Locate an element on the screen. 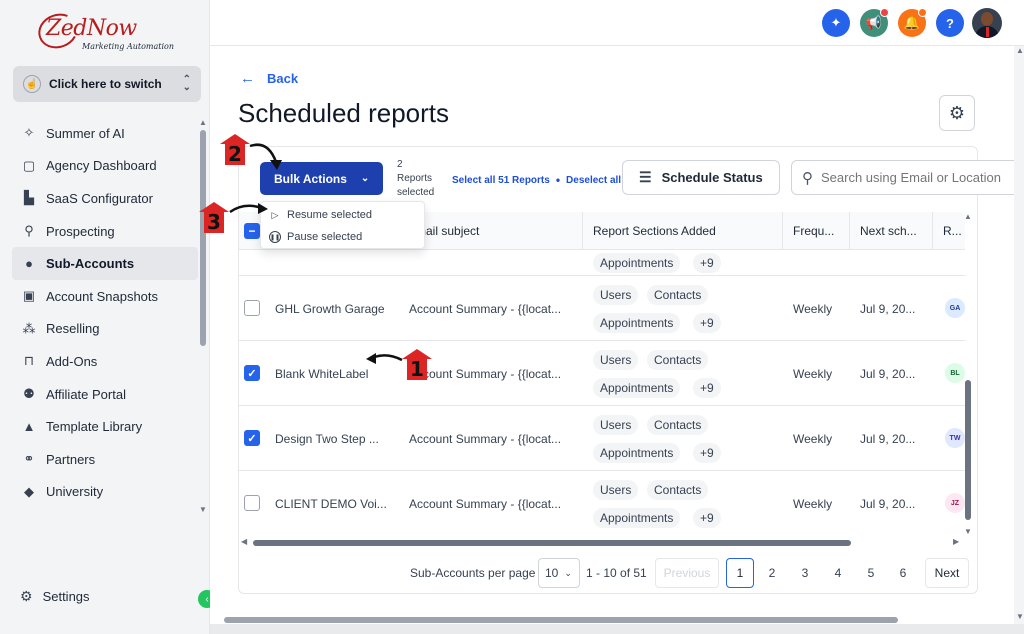  sidebar-item-template-library: ▲ Template Library is located at coordinates (105, 426).